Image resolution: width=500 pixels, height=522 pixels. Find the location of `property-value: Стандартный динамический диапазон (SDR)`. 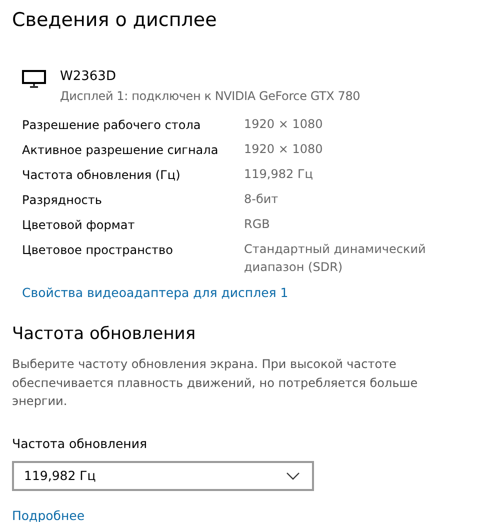

property-value: Стандартный динамический диапазон (SDR) is located at coordinates (335, 258).